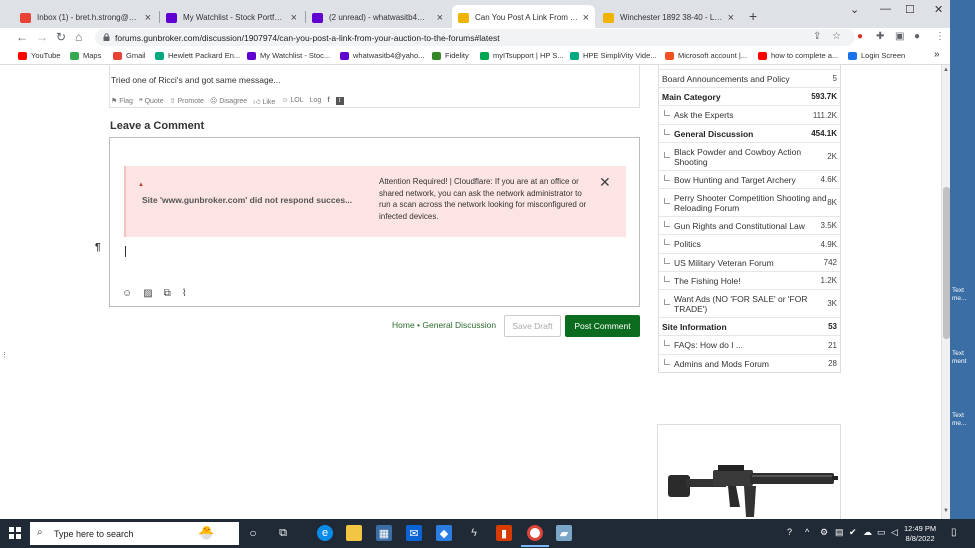 The height and width of the screenshot is (548, 975). What do you see at coordinates (85, 55) in the screenshot?
I see `bookmark-item: Maps` at bounding box center [85, 55].